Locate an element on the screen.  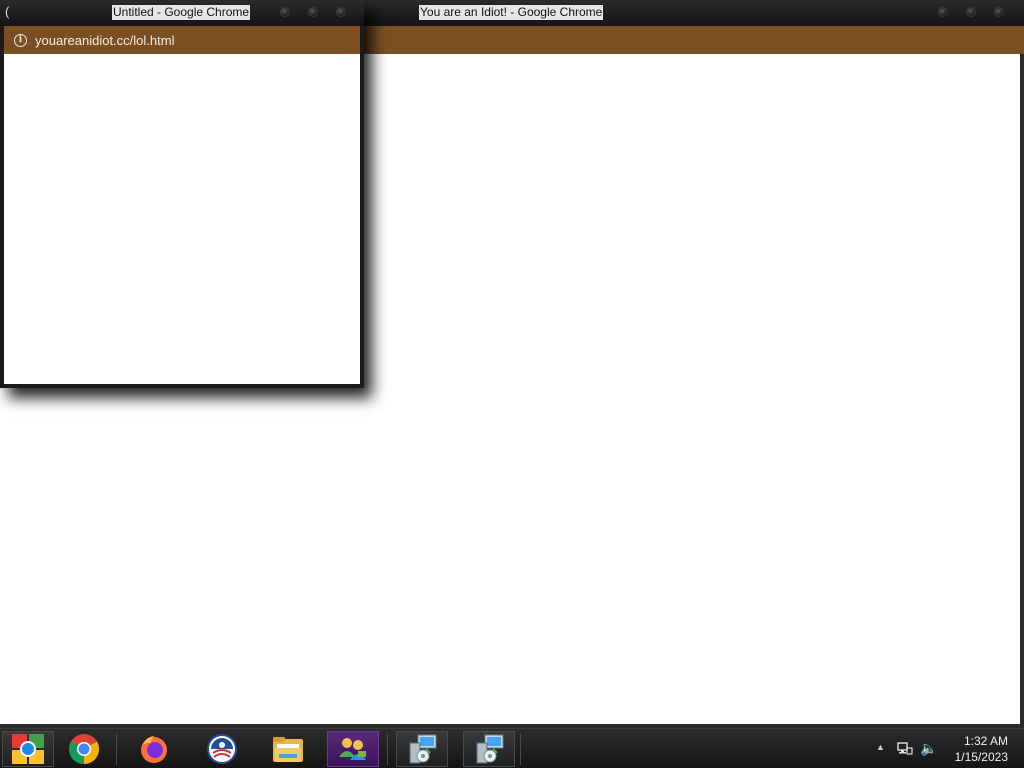
info-icon: i is located at coordinates (20, 40).